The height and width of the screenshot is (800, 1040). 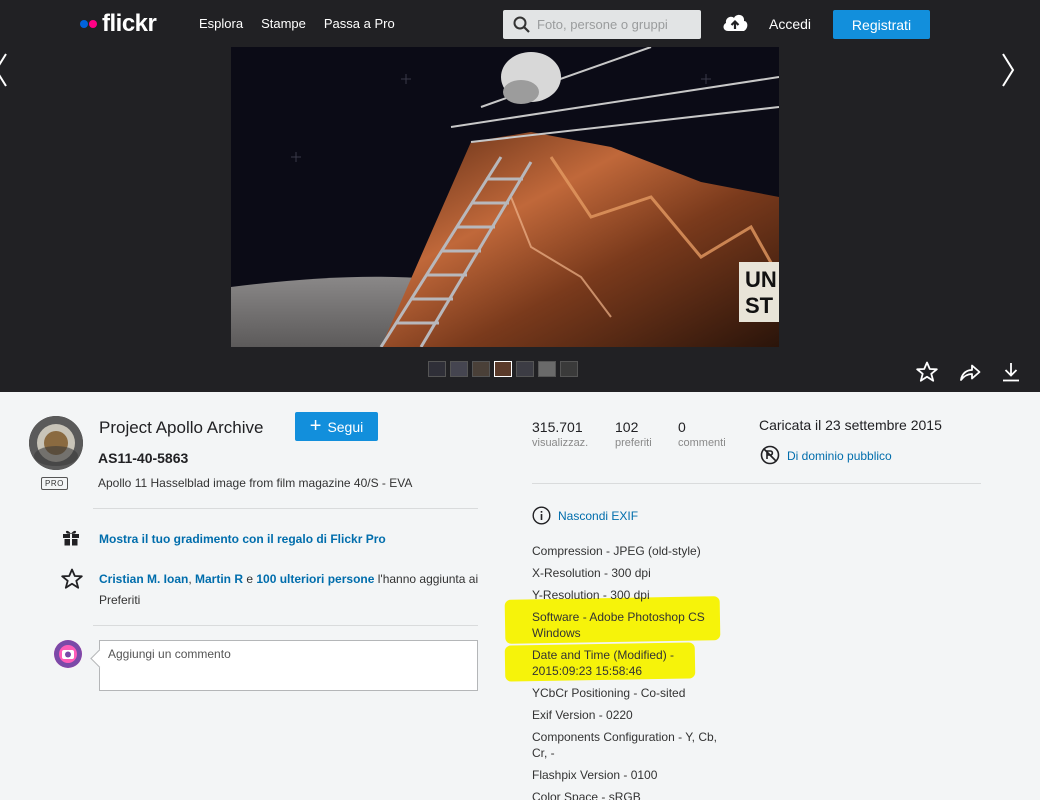 What do you see at coordinates (839, 456) in the screenshot?
I see `license-link: Di dominio pubblico` at bounding box center [839, 456].